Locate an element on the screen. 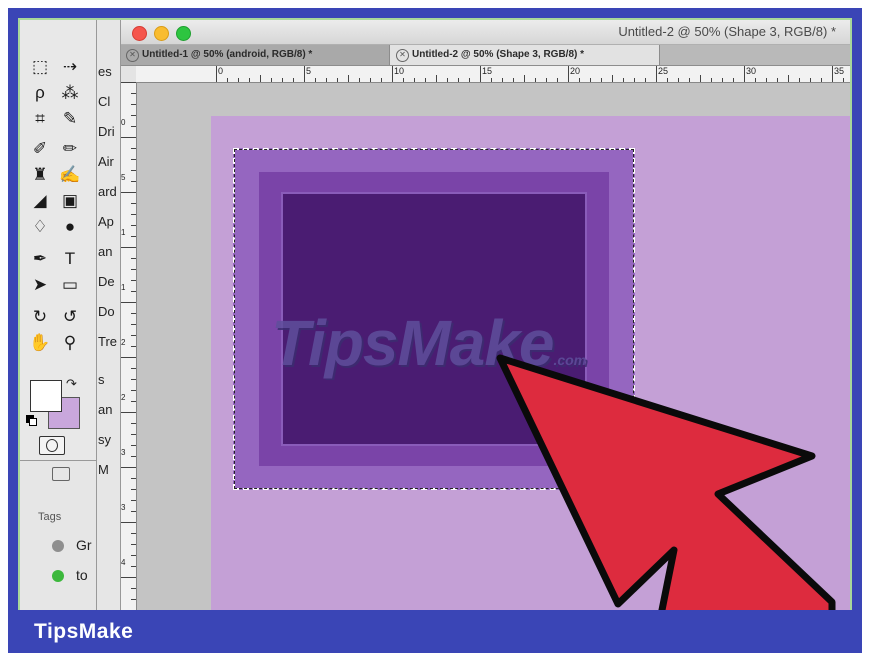  blur-icon: ♢ is located at coordinates (40, 227).